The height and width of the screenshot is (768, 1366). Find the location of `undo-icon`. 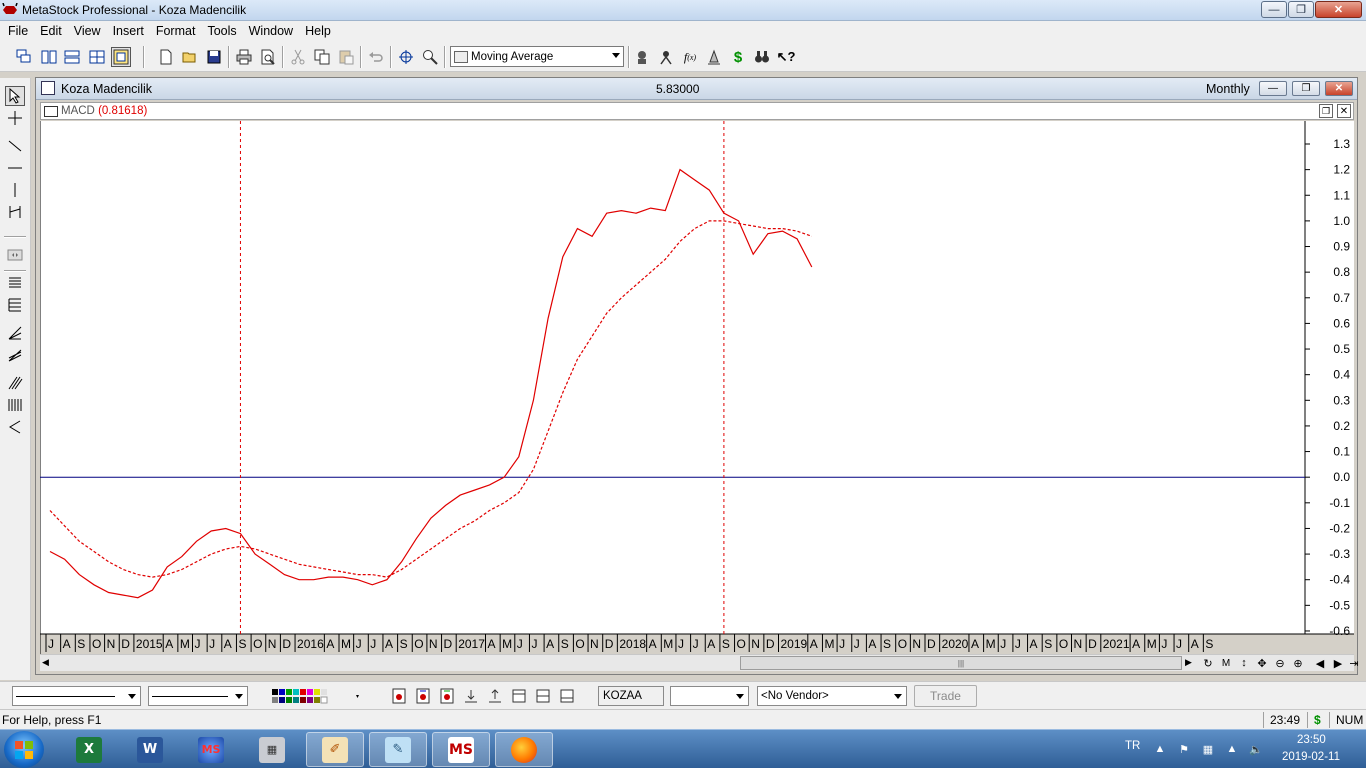

undo-icon is located at coordinates (376, 57).